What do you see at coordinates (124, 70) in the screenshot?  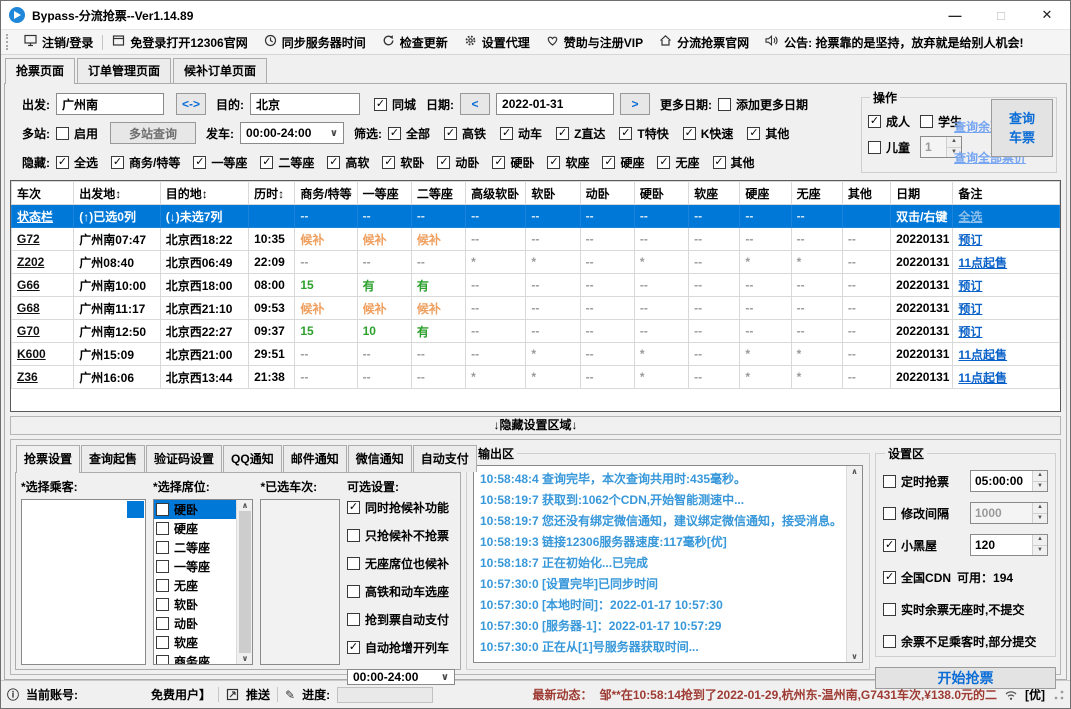 I see `main-tab-1: 订单管理页面` at bounding box center [124, 70].